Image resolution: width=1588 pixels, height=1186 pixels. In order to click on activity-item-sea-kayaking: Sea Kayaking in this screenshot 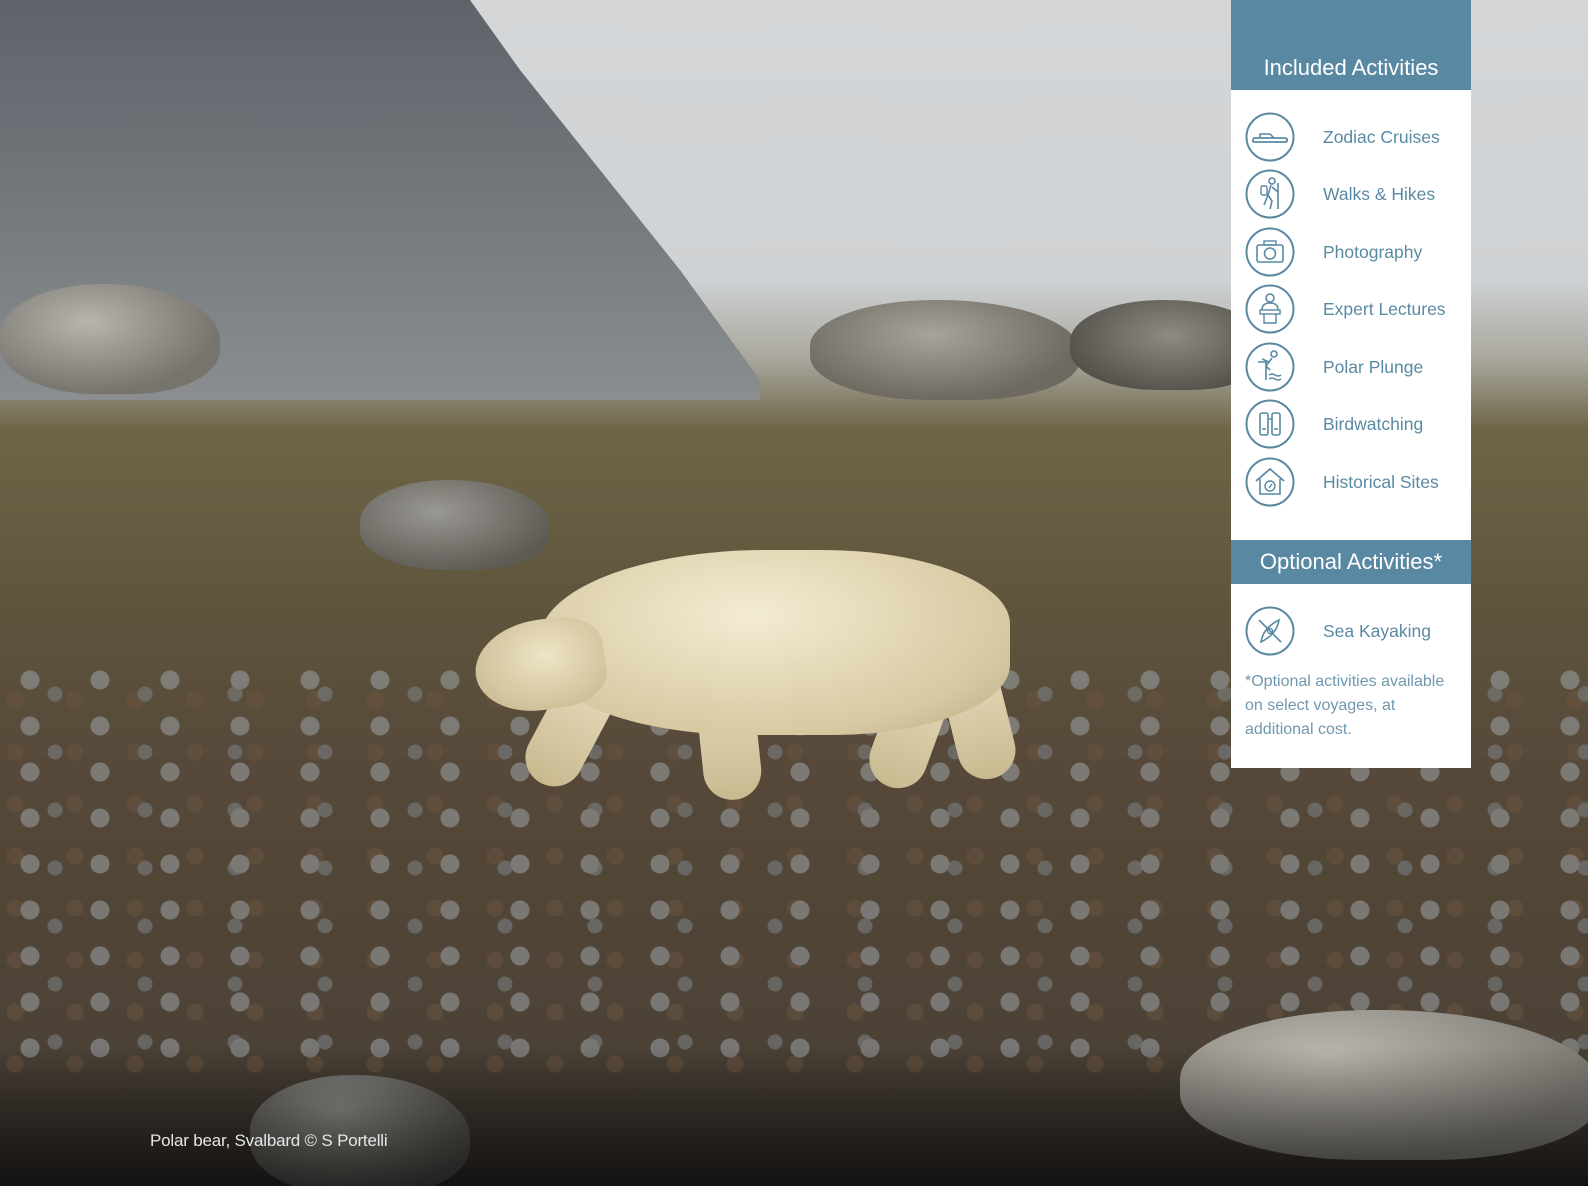, I will do `click(1338, 631)`.